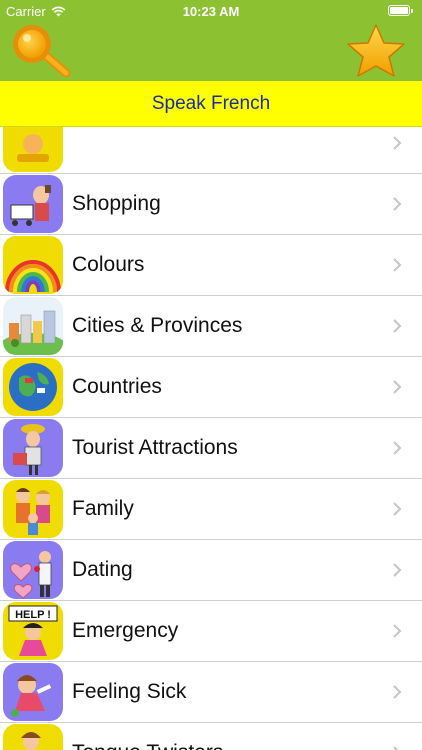 This screenshot has height=750, width=422. I want to click on list-item-tourist-attractions: Tourist Attractions, so click(211, 448).